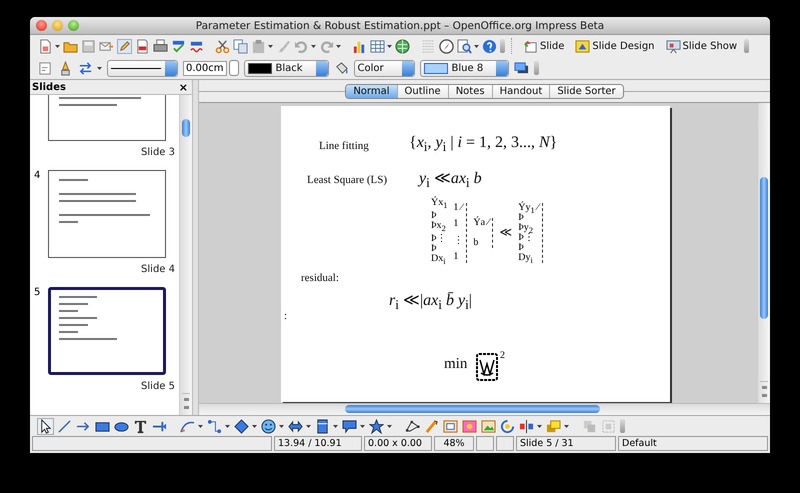  Describe the element at coordinates (526, 426) in the screenshot. I see `align-icon` at that location.